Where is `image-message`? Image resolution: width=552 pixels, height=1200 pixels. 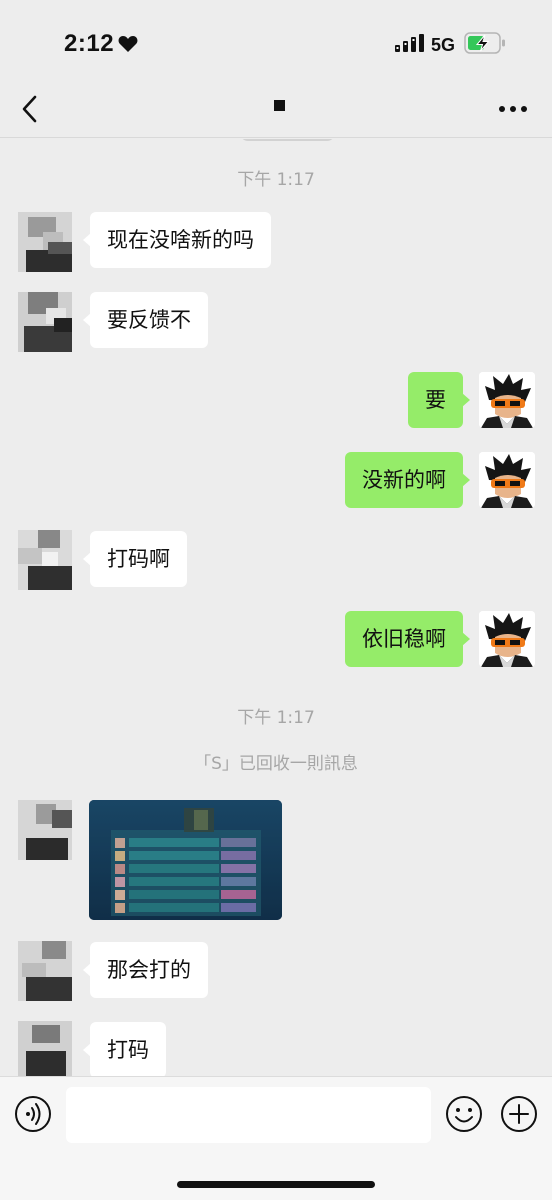
image-message is located at coordinates (185, 860).